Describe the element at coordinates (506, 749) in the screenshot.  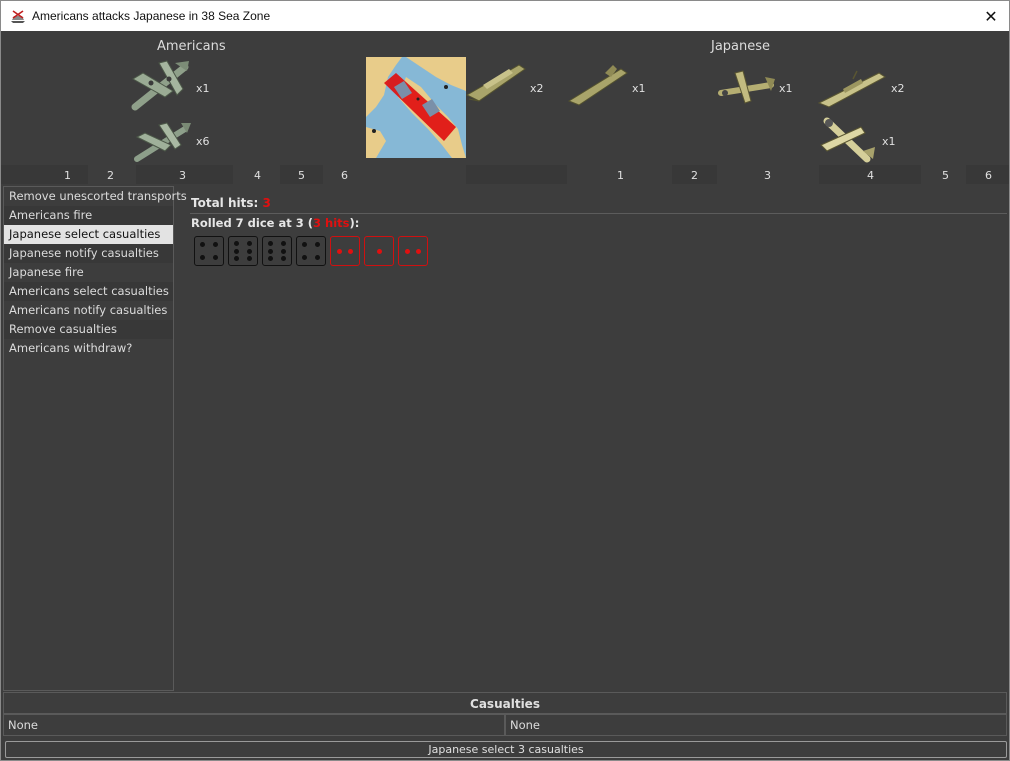
I see `select-casualties-button: Japanese select 3 casualties` at that location.